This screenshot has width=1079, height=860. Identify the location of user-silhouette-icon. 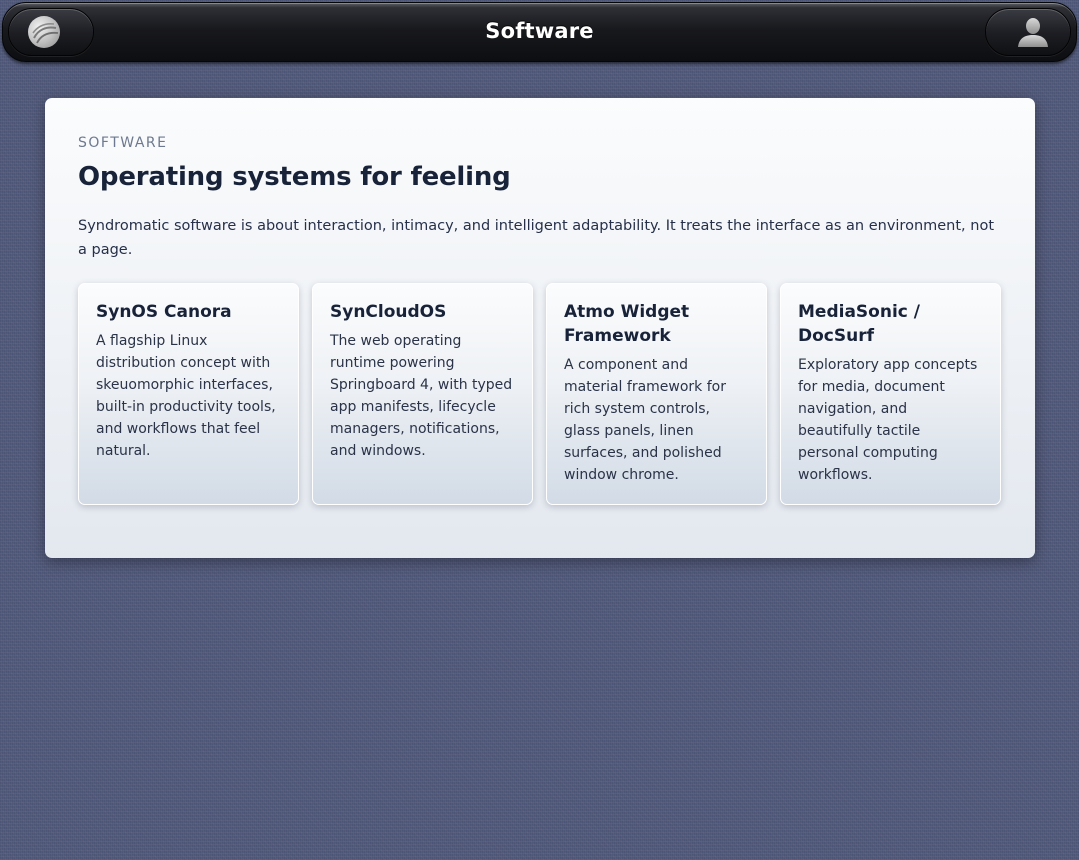
(1033, 32).